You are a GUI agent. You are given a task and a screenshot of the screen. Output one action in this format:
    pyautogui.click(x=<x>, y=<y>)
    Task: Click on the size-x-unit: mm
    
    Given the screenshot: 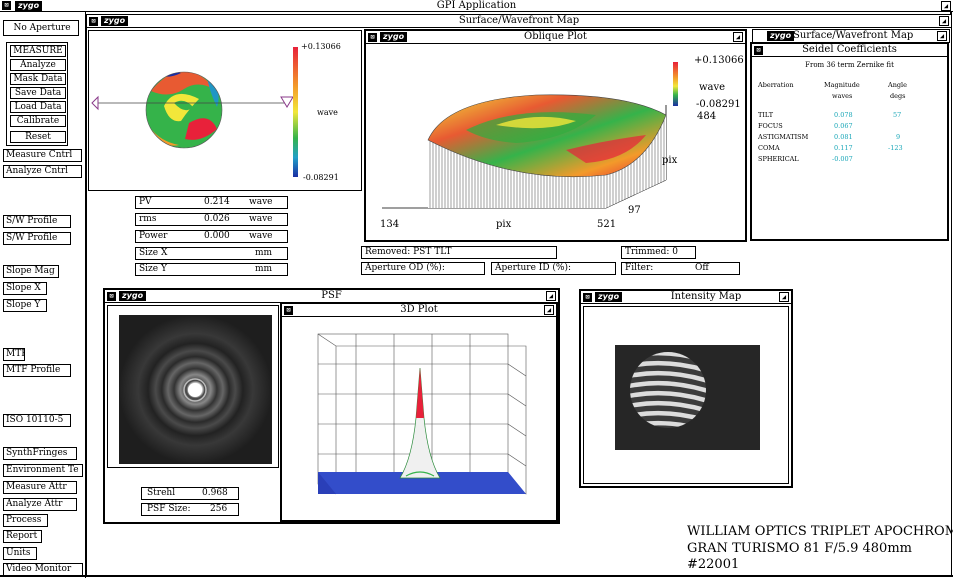 What is the action you would take?
    pyautogui.click(x=264, y=253)
    